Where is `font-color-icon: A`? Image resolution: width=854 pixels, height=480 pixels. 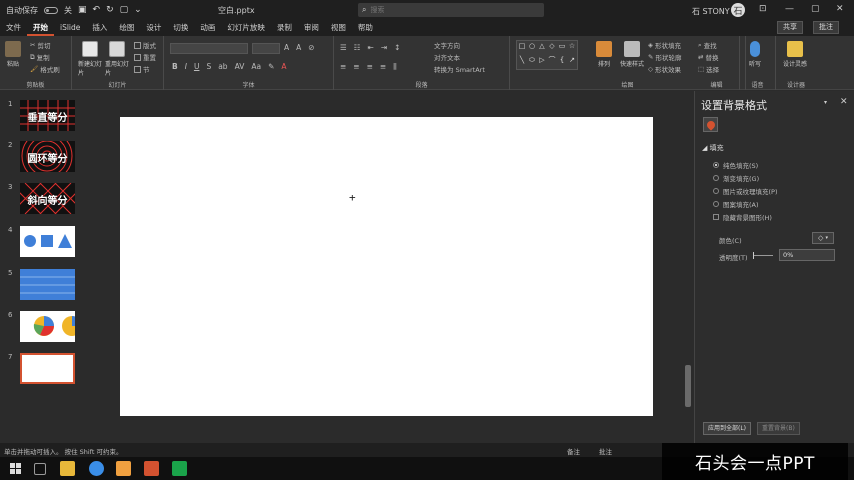
font-color-icon: A is located at coordinates (283, 66).